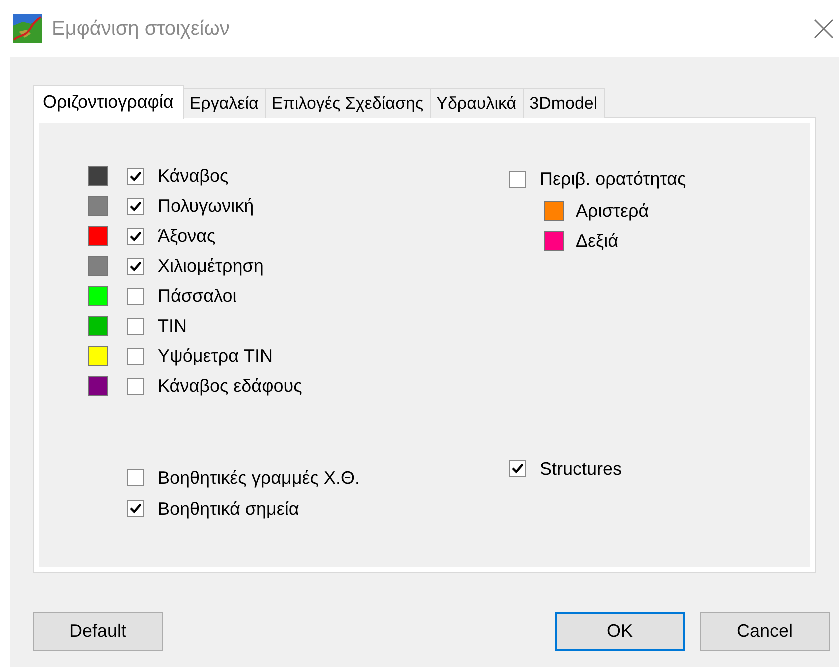 The width and height of the screenshot is (839, 667). What do you see at coordinates (613, 179) in the screenshot?
I see `option-label: Περιβ. ορατότητας` at bounding box center [613, 179].